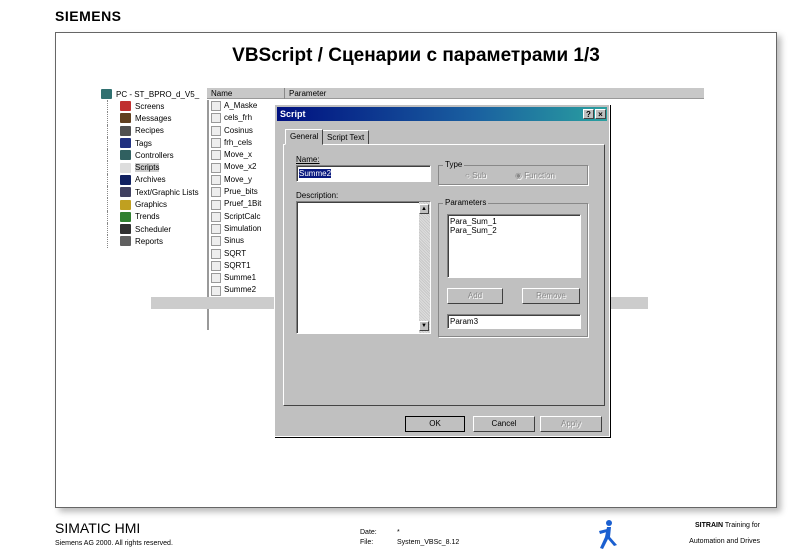 Image resolution: width=800 pixels, height=554 pixels. I want to click on list-row: Move_x, so click(246, 155).